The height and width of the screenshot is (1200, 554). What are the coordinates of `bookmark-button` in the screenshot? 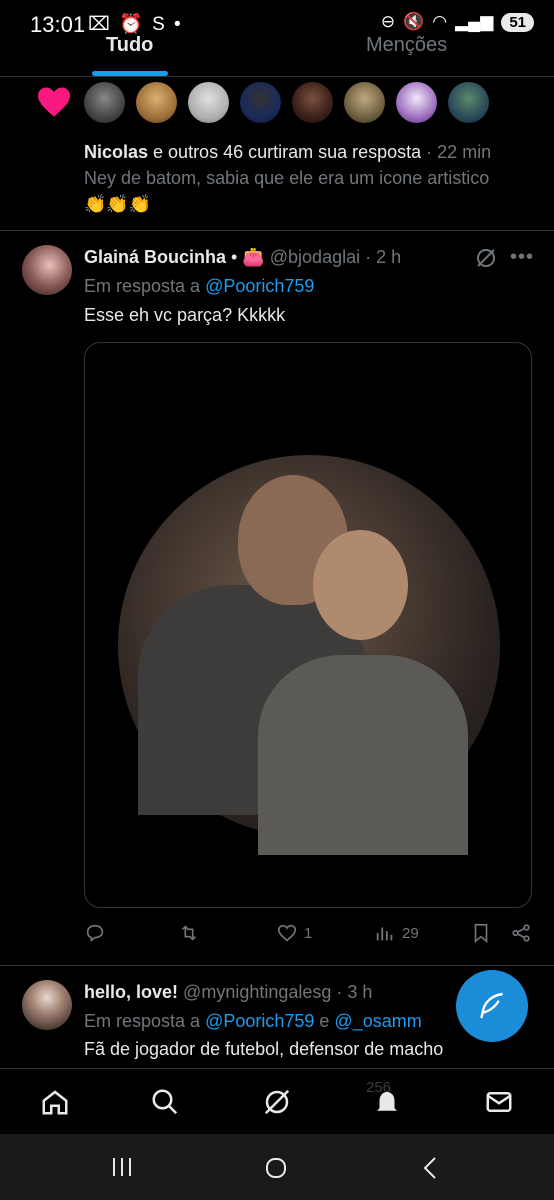 It's located at (481, 933).